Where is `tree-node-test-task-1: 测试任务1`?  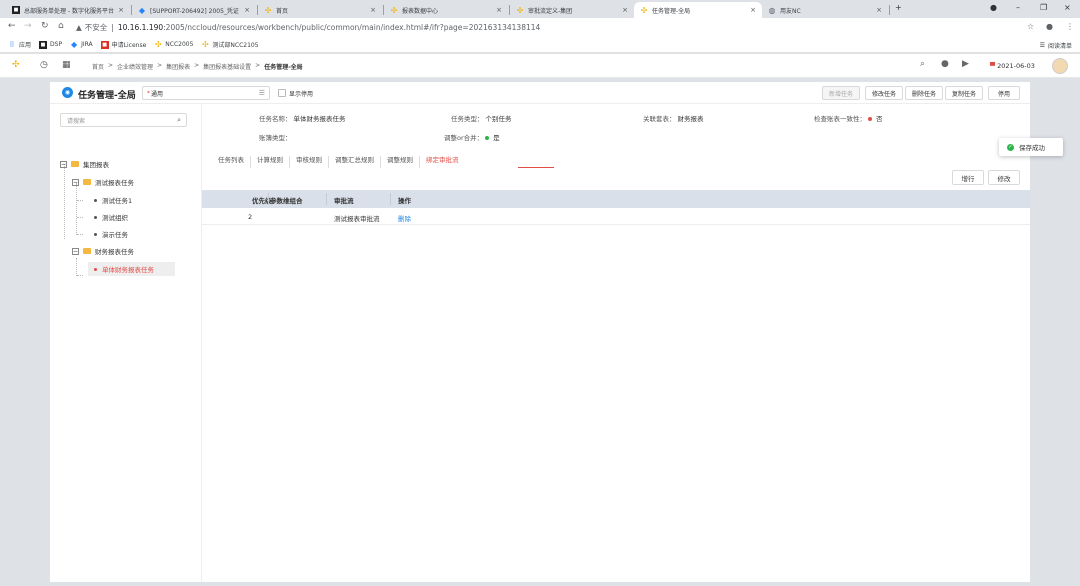 tree-node-test-task-1: 测试任务1 is located at coordinates (113, 200).